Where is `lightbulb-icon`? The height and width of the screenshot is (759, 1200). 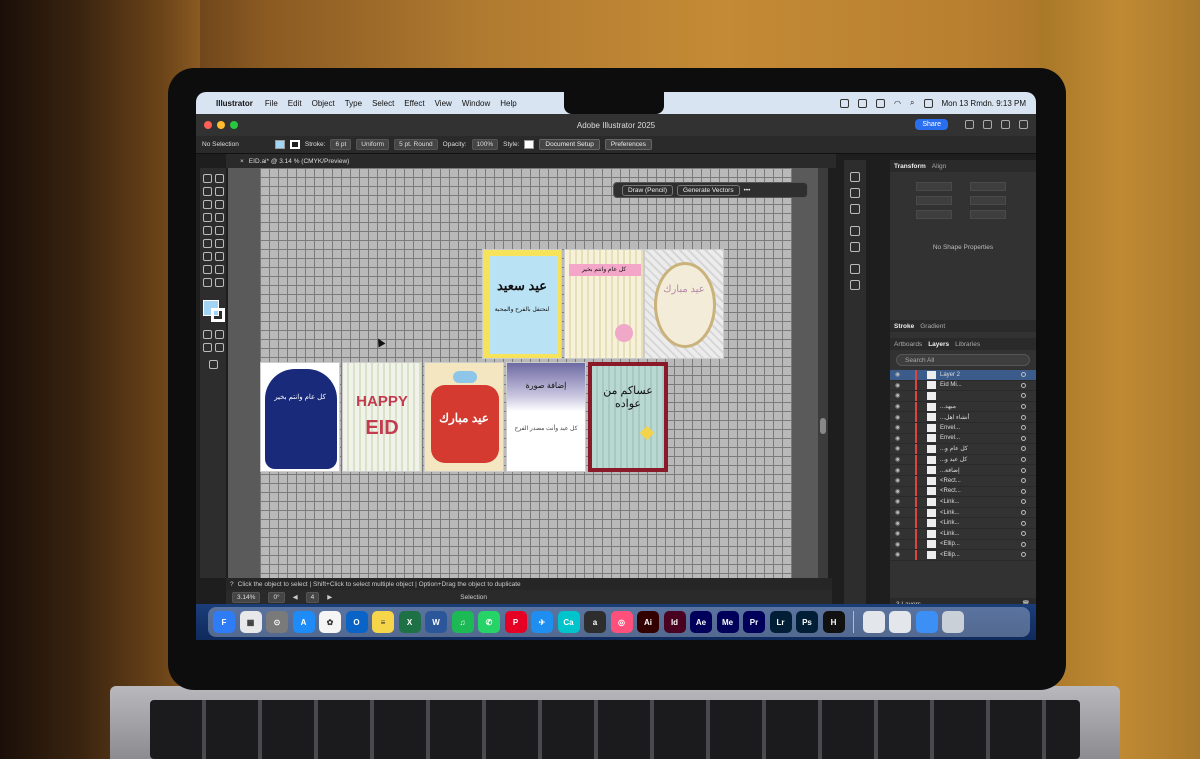
lightbulb-icon is located at coordinates (969, 124).